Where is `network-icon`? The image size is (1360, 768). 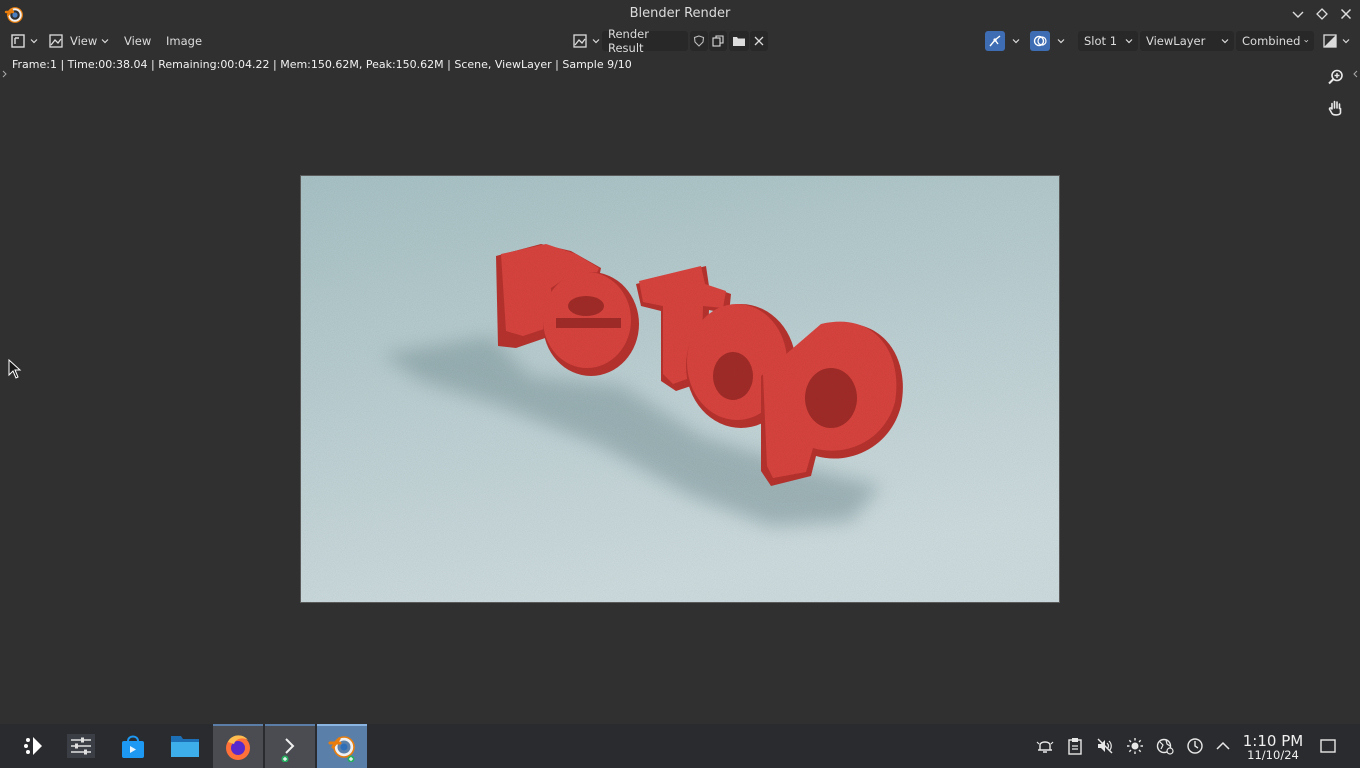 network-icon is located at coordinates (1165, 746).